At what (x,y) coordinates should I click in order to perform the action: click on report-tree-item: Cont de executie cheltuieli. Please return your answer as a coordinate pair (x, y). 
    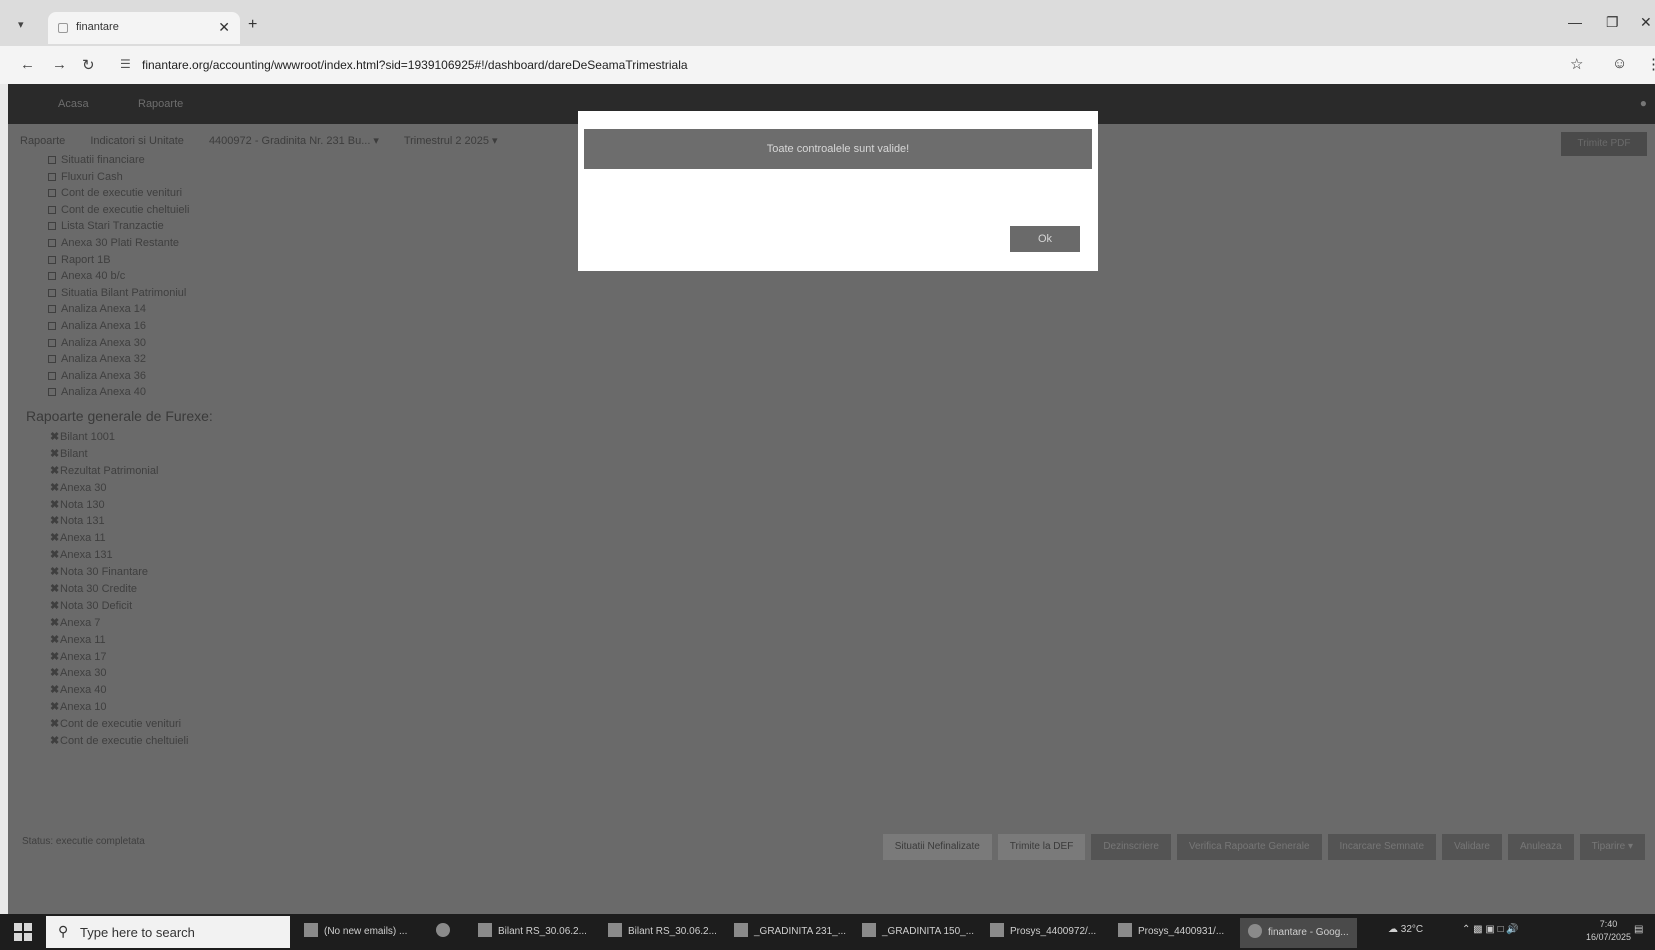
    Looking at the image, I should click on (144, 212).